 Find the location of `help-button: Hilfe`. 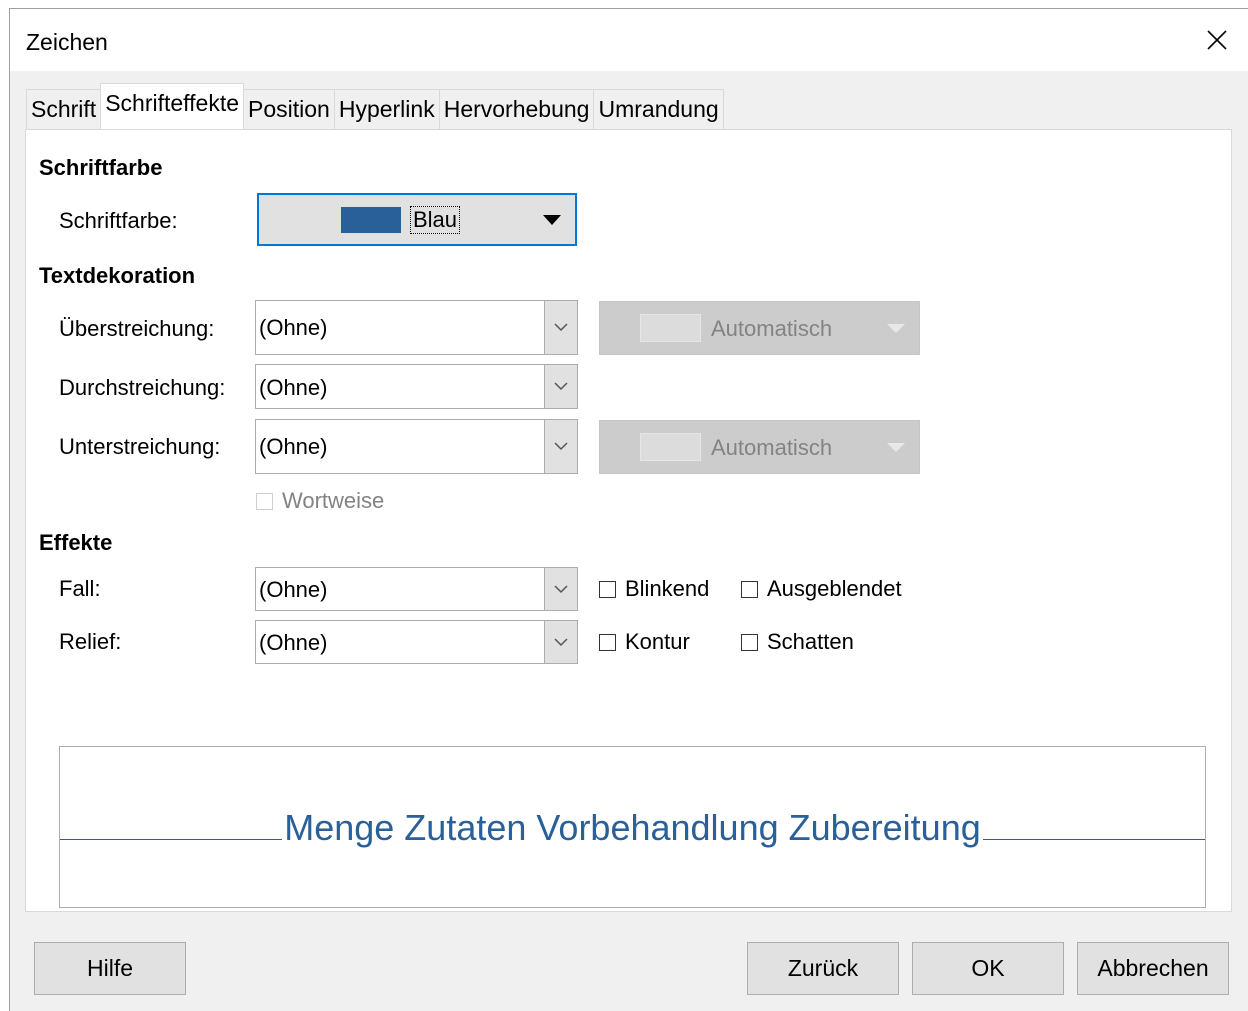

help-button: Hilfe is located at coordinates (110, 968).